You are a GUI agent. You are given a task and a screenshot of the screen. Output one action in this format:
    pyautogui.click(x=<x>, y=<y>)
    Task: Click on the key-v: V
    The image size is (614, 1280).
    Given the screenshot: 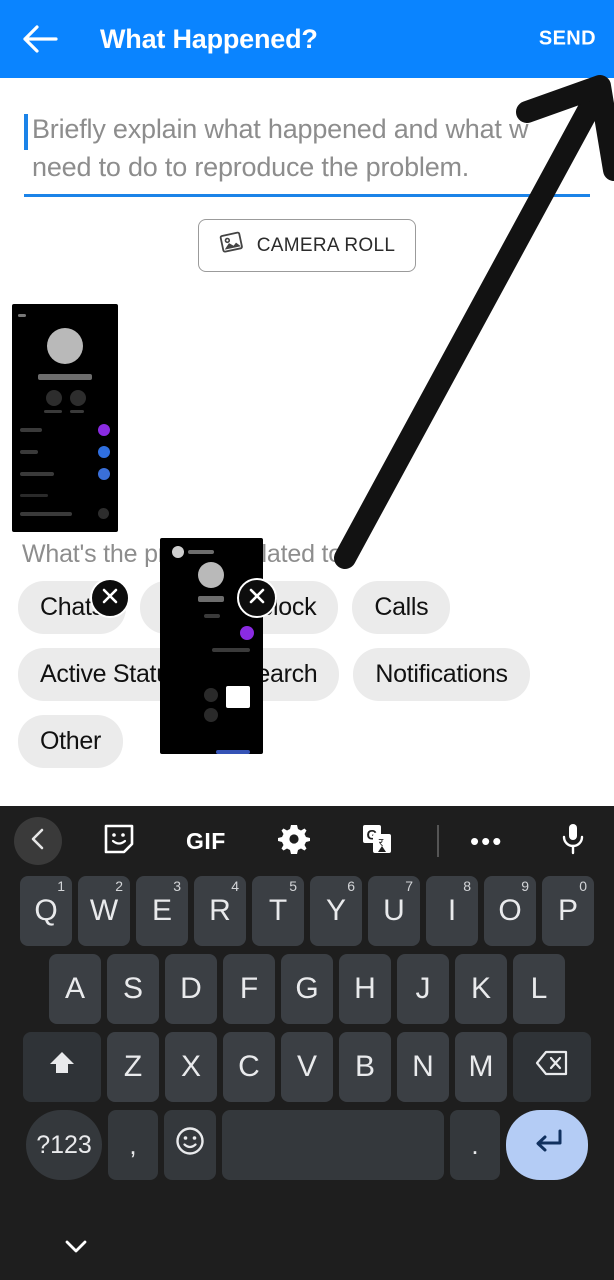 What is the action you would take?
    pyautogui.click(x=307, y=1067)
    